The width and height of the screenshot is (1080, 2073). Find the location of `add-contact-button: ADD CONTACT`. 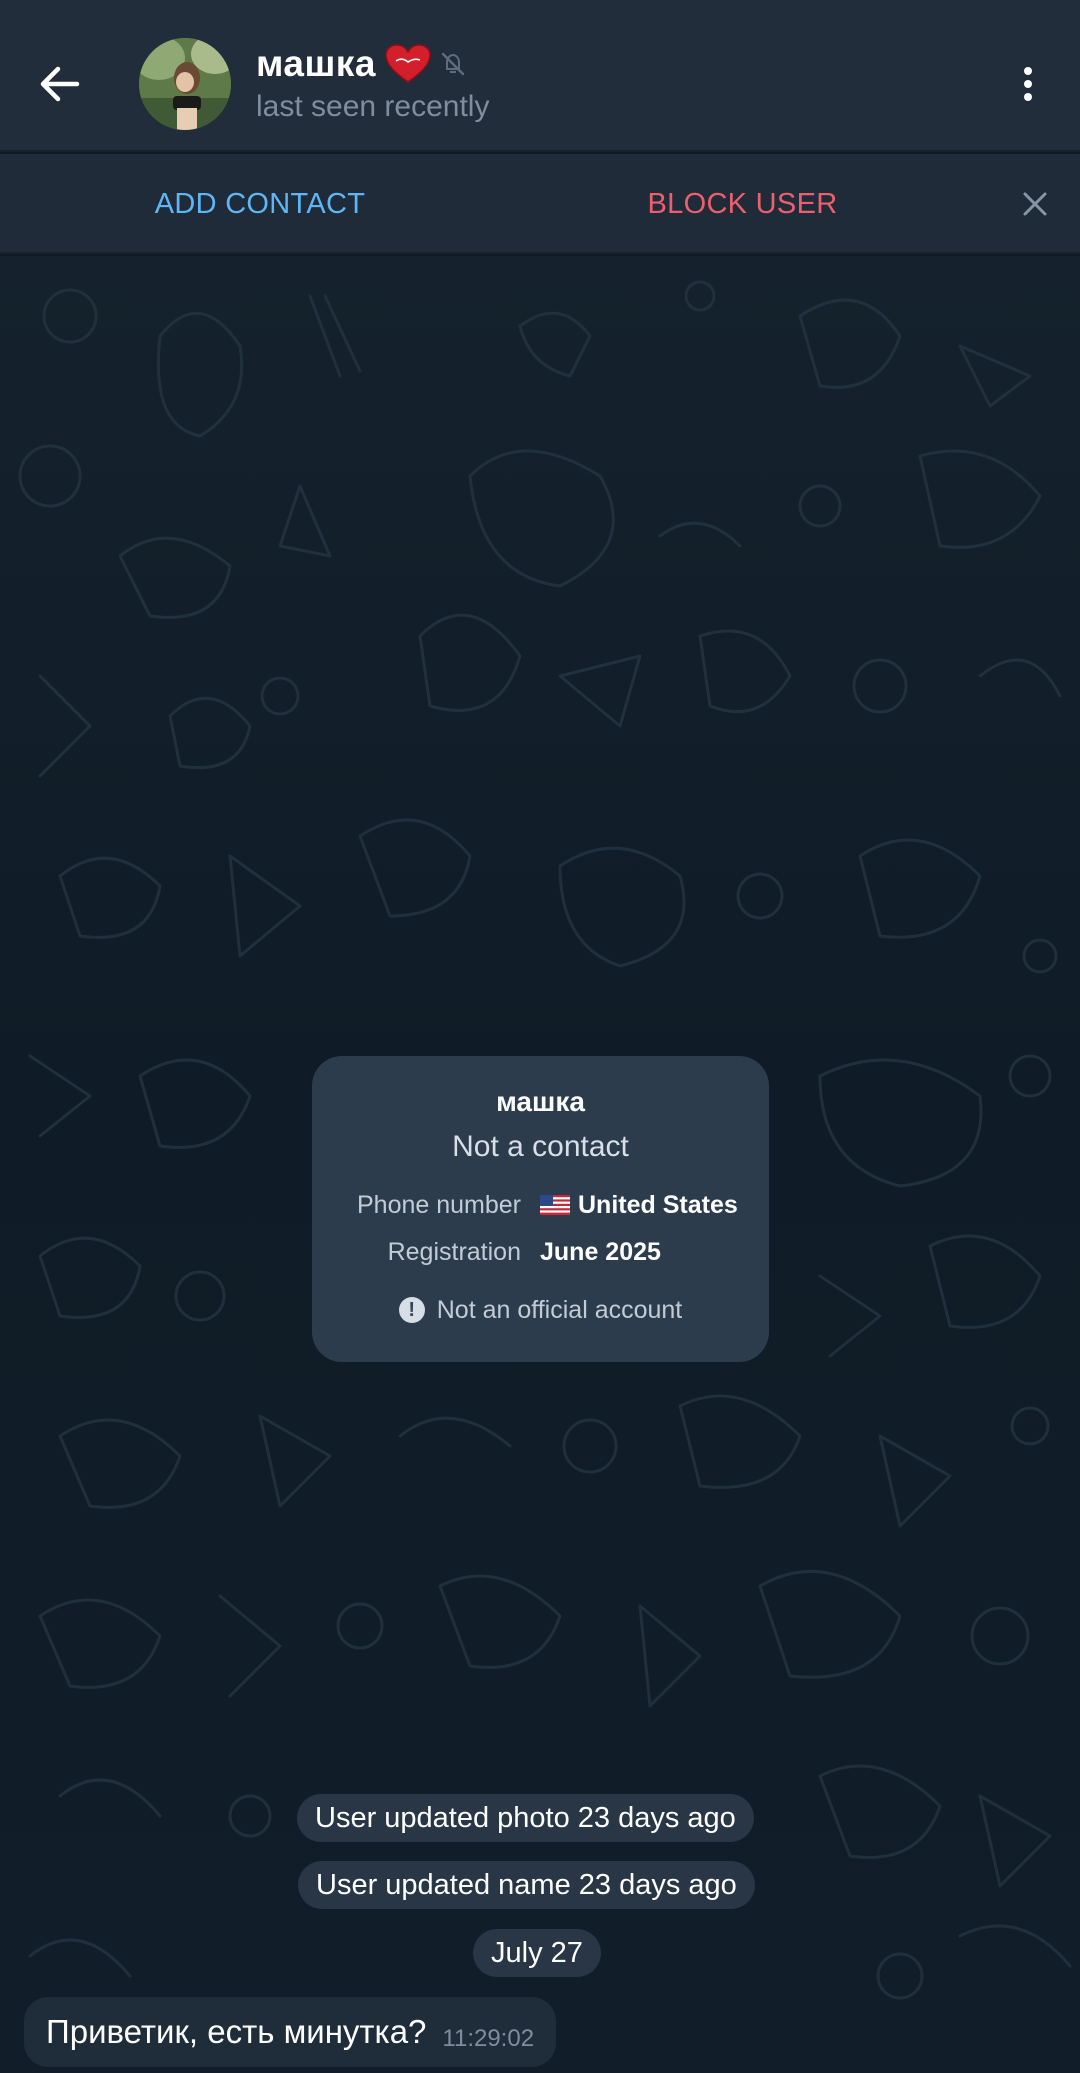

add-contact-button: ADD CONTACT is located at coordinates (260, 204).